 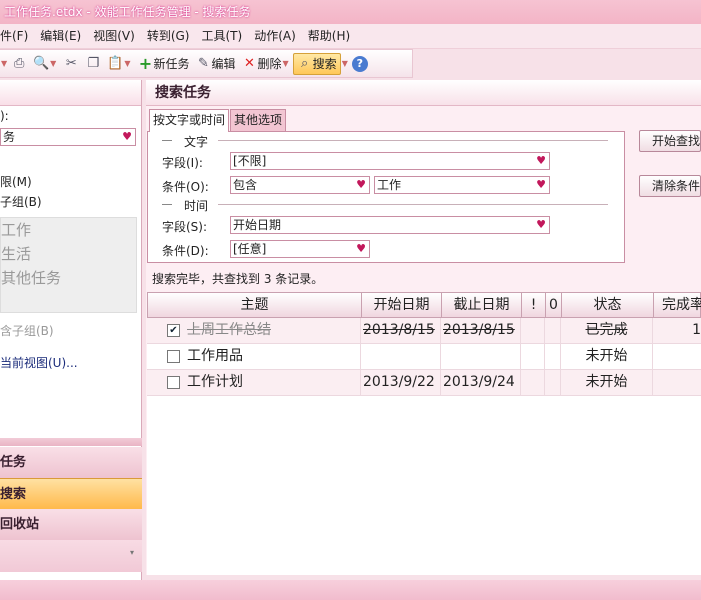 I want to click on help-icon: ?, so click(x=359, y=63).